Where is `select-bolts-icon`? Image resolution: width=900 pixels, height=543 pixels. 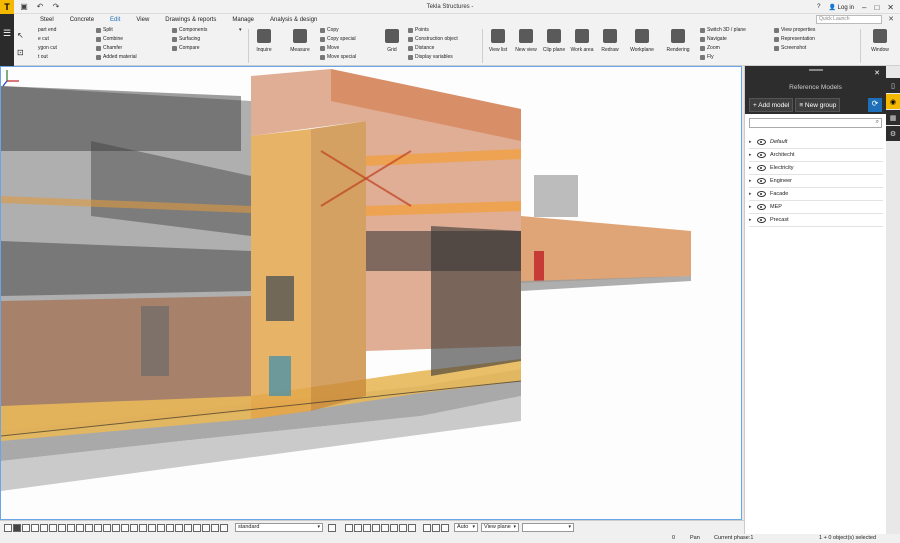
select-bolts-icon is located at coordinates (44, 527).